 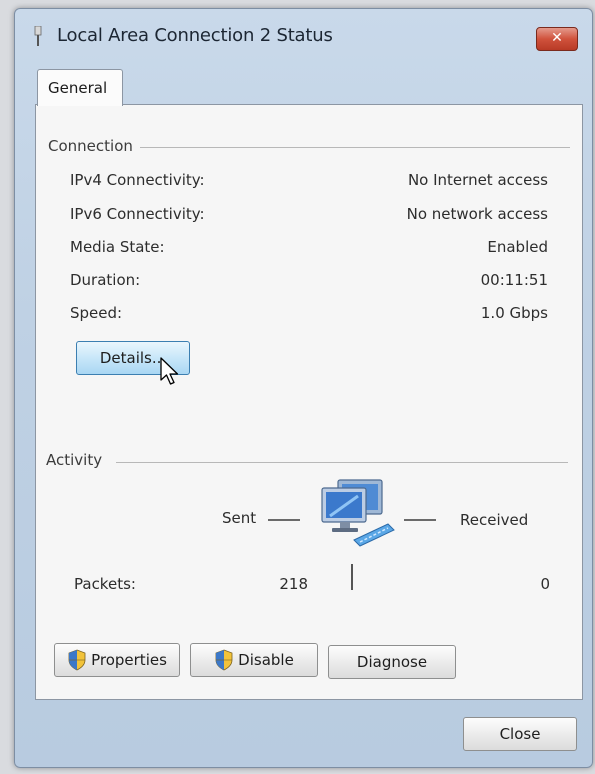 I want to click on mouse-pointer-icon, so click(x=169, y=371).